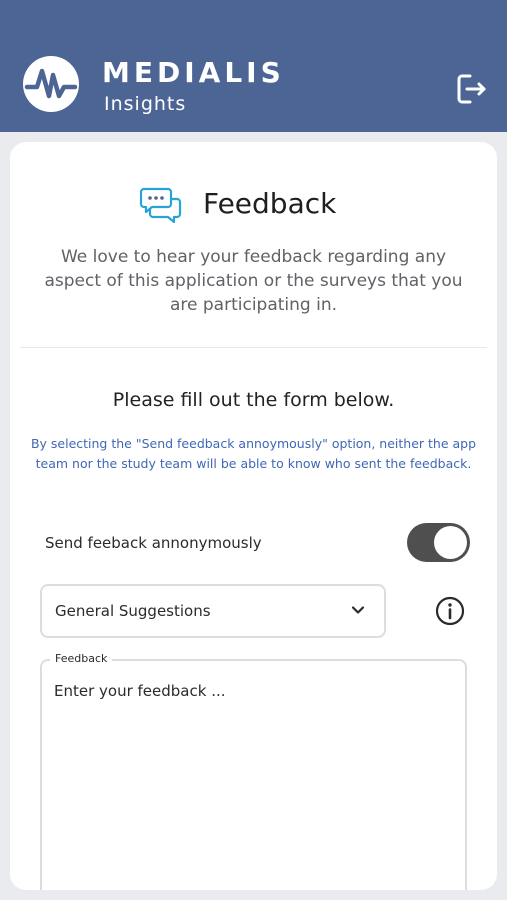 The height and width of the screenshot is (900, 507). Describe the element at coordinates (161, 205) in the screenshot. I see `chat-bubbles-icon` at that location.